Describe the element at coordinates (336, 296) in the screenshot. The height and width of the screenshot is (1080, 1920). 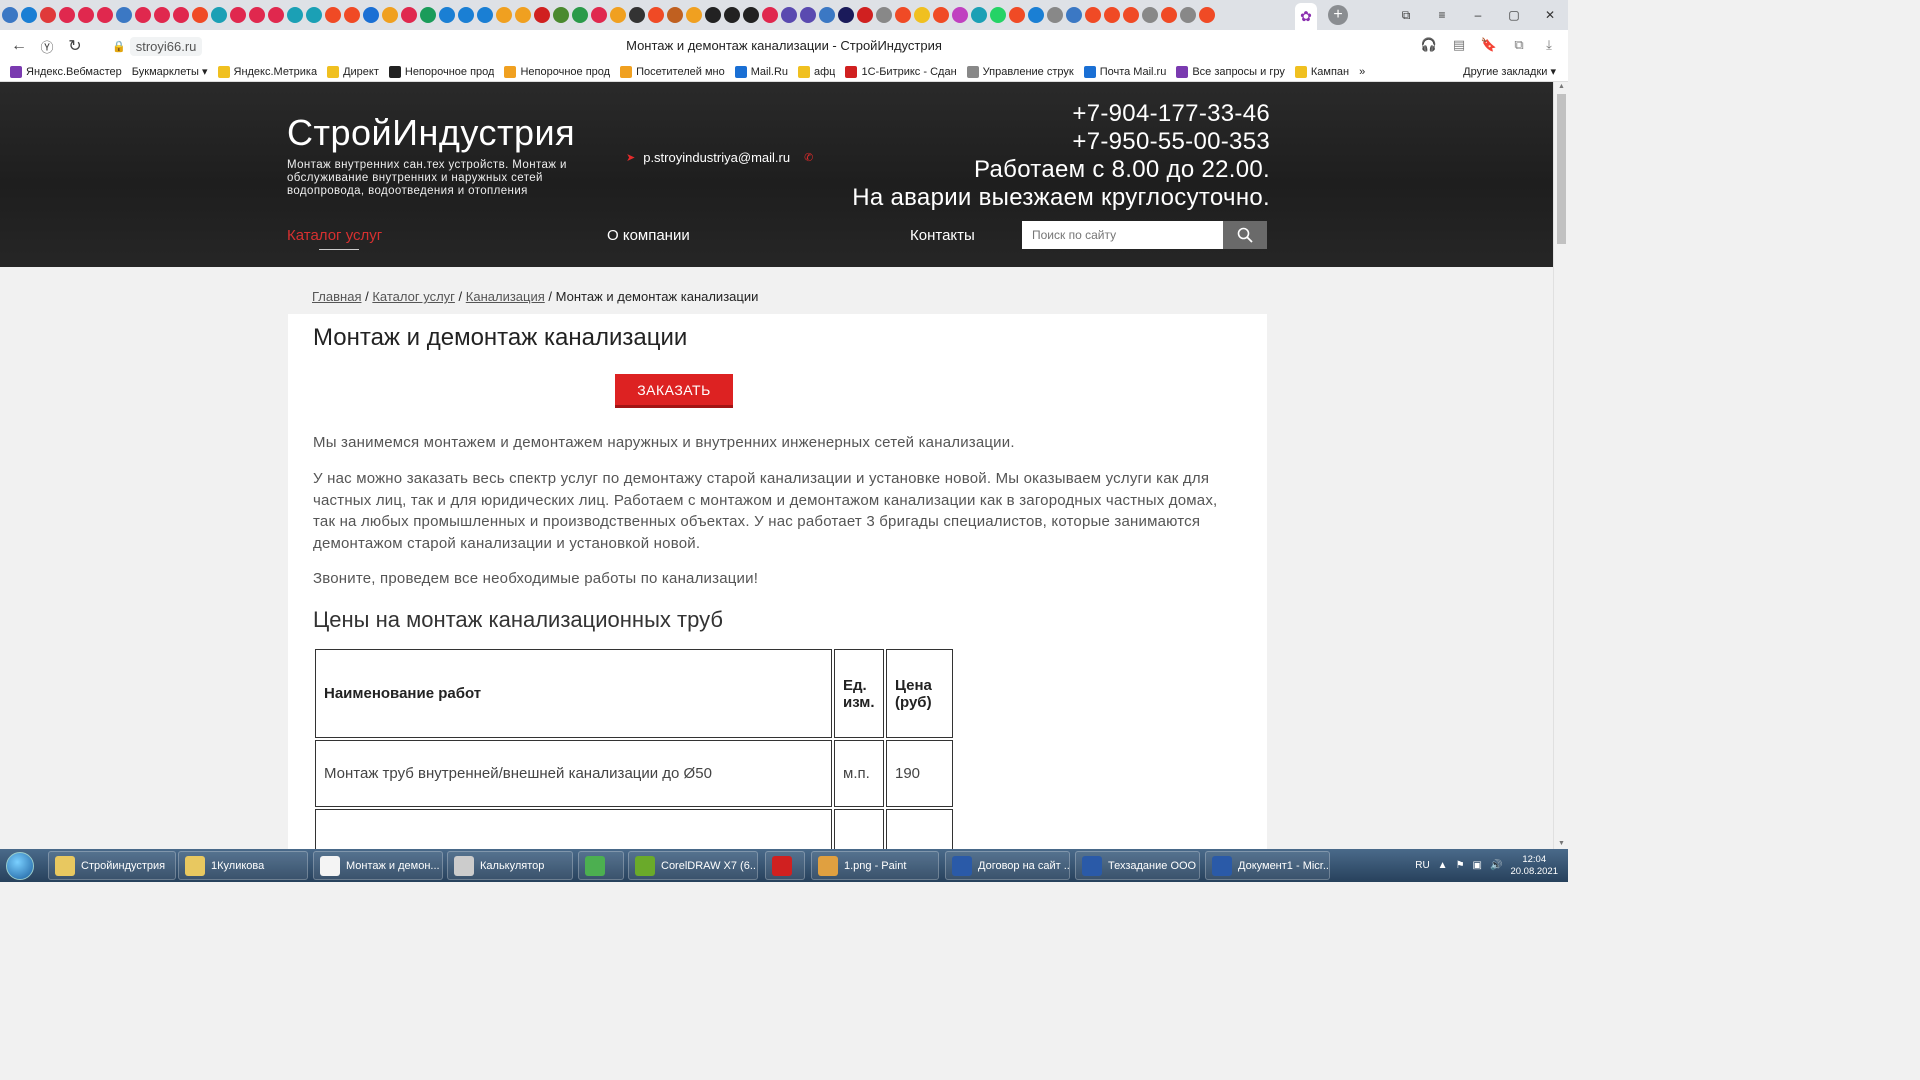
I see `breadcrumb-home: Главная` at that location.